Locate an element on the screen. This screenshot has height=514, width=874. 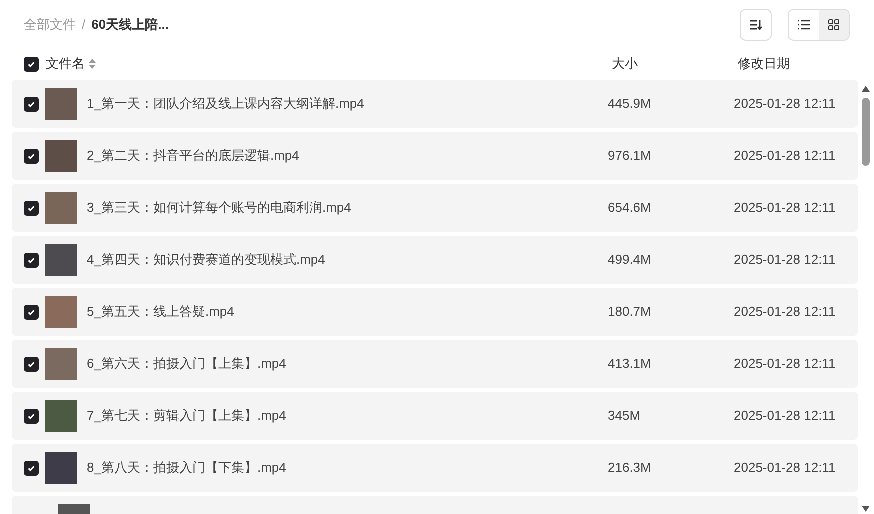
file-name: 3_第三天：如何计算每个账号的电商利润.mp4 is located at coordinates (219, 208).